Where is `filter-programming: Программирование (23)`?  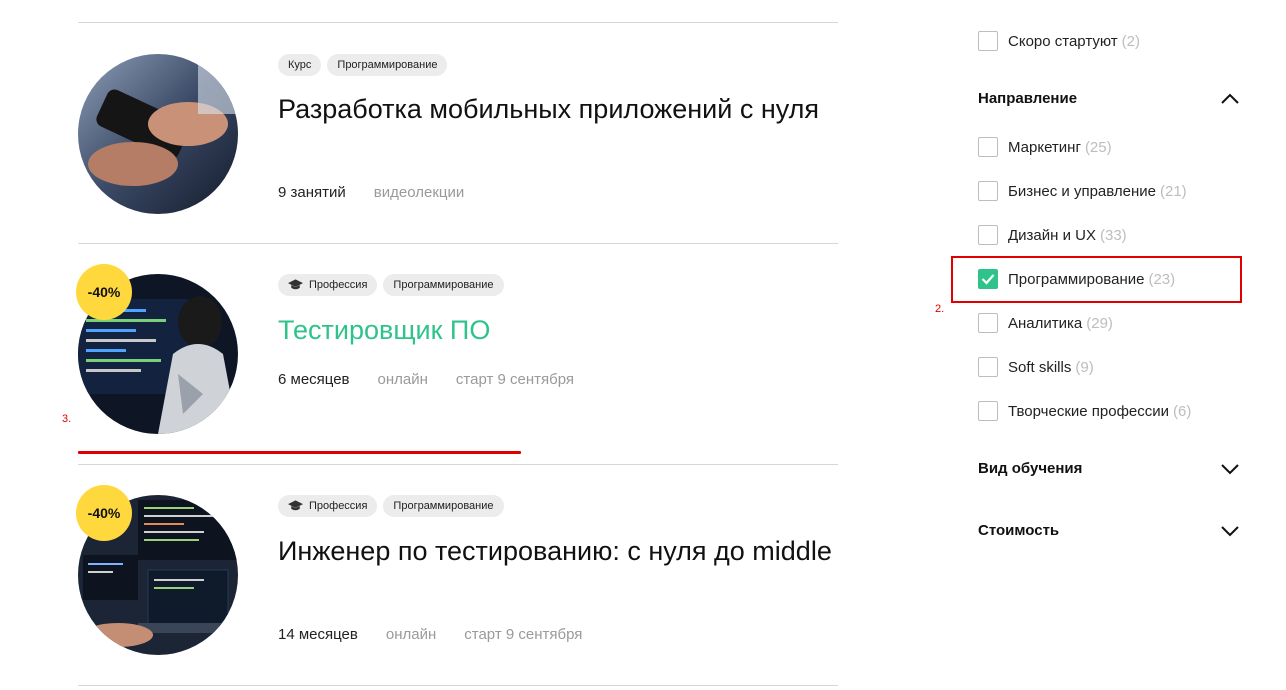
filter-programming: Программирование (23) is located at coordinates (1076, 279).